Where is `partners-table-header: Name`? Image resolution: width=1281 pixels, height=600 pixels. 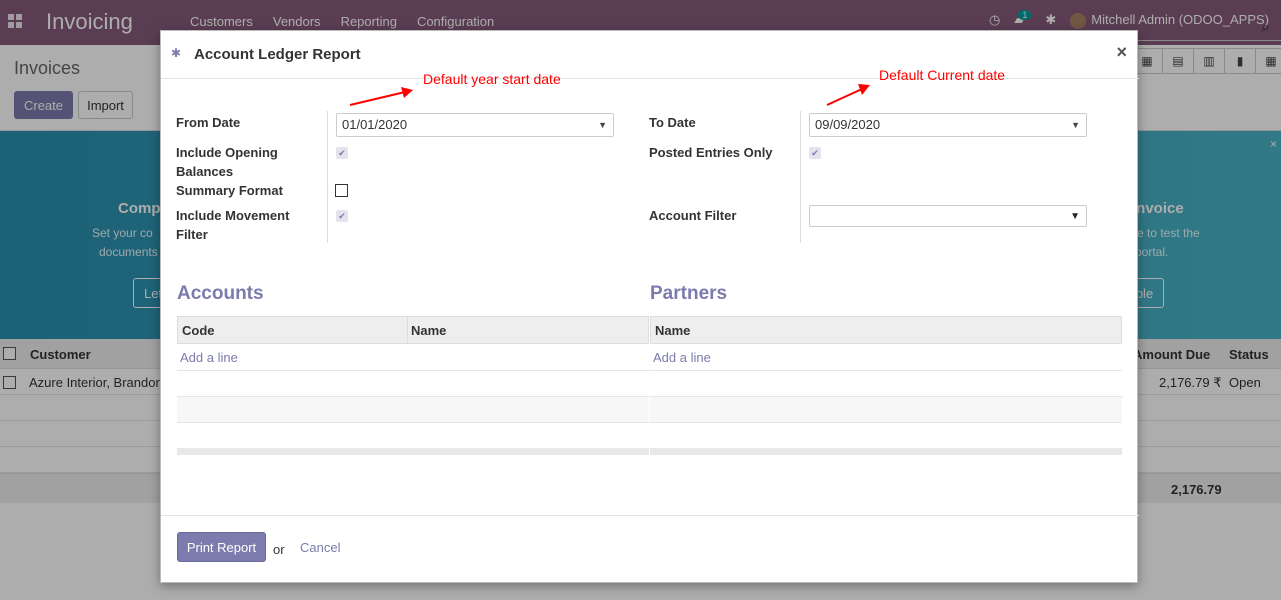 partners-table-header: Name is located at coordinates (886, 330).